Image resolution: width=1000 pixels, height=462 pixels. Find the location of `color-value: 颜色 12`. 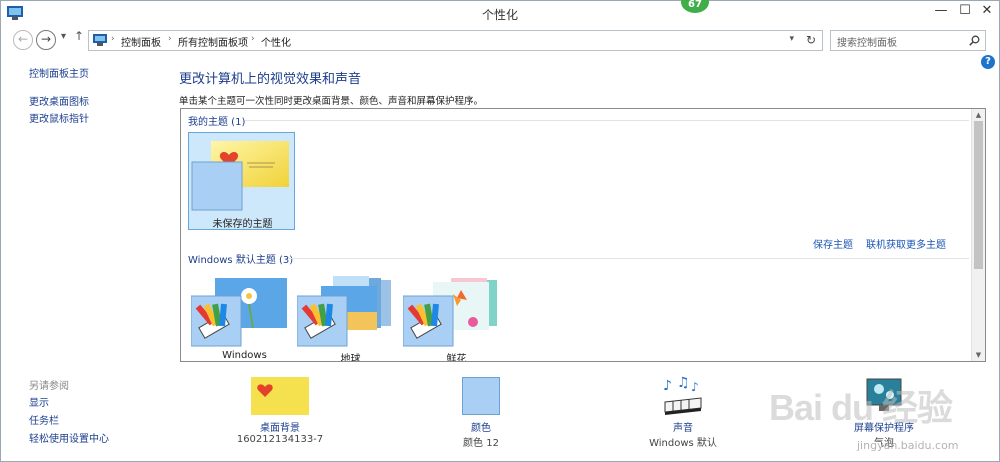

color-value: 颜色 12 is located at coordinates (481, 443).